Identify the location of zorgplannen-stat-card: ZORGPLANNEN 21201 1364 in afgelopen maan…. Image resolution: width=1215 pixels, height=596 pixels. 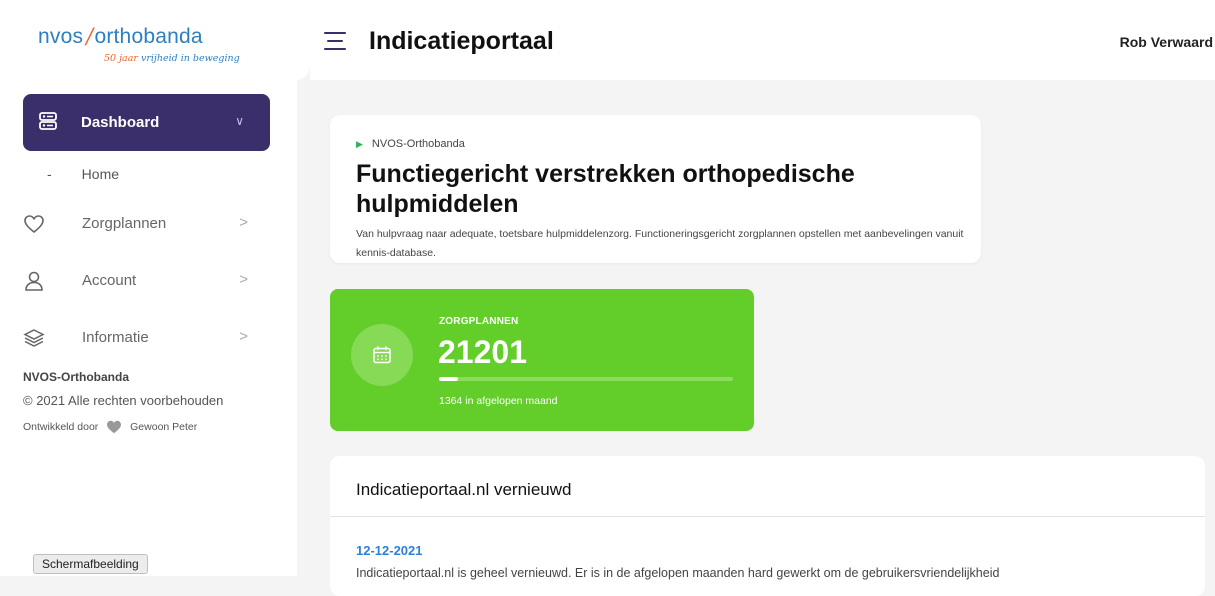
(542, 360).